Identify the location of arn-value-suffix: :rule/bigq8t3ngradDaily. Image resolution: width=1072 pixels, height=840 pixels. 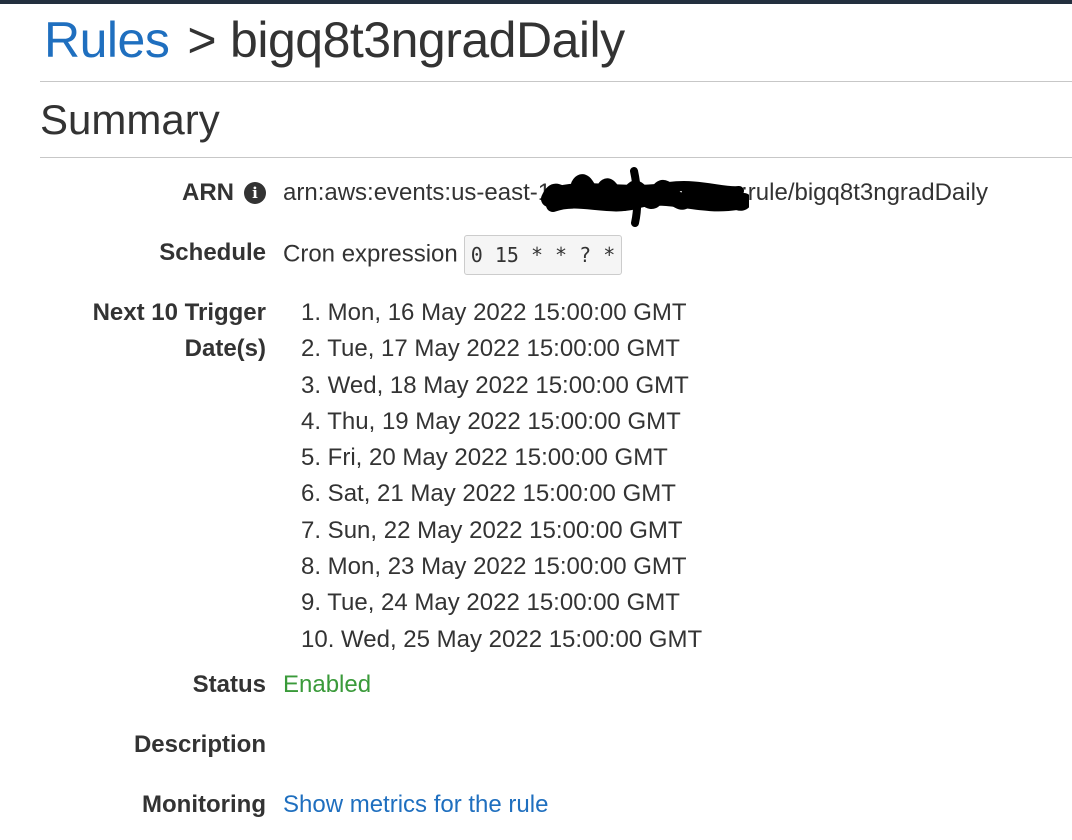
(864, 192).